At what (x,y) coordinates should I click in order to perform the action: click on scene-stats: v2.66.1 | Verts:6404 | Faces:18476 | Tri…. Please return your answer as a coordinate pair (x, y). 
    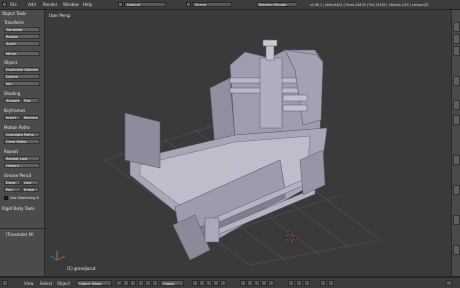
    Looking at the image, I should click on (369, 4).